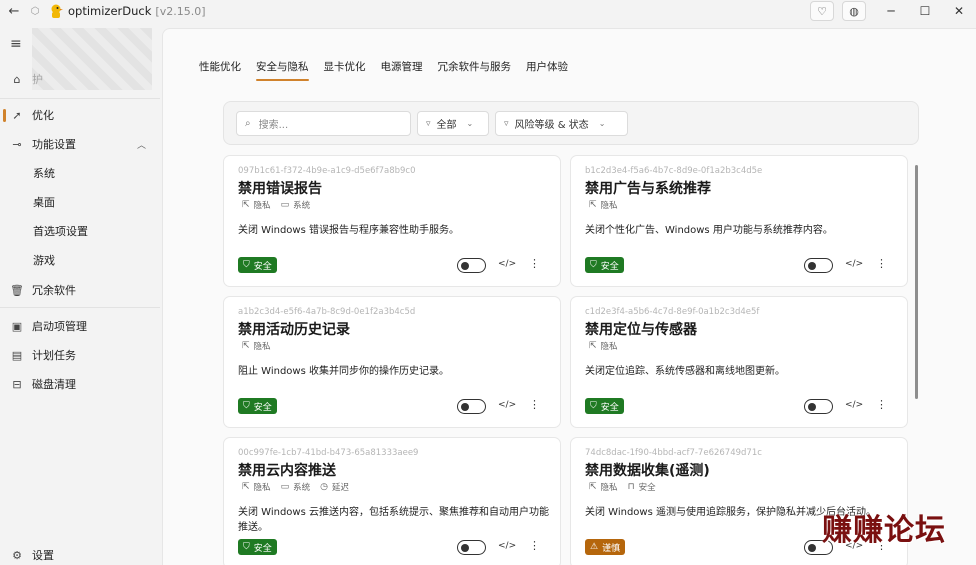 The image size is (976, 565). What do you see at coordinates (80, 290) in the screenshot?
I see `sidebar-item-bloatware: 🗑 冗余软件` at bounding box center [80, 290].